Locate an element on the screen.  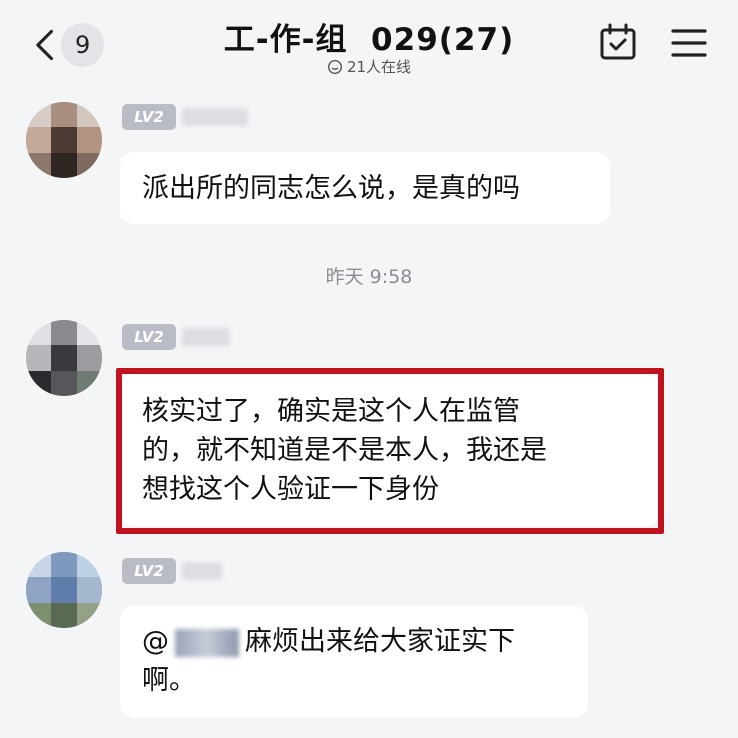
message-text: 派出所的同志怎么说，是真的吗 is located at coordinates (331, 188).